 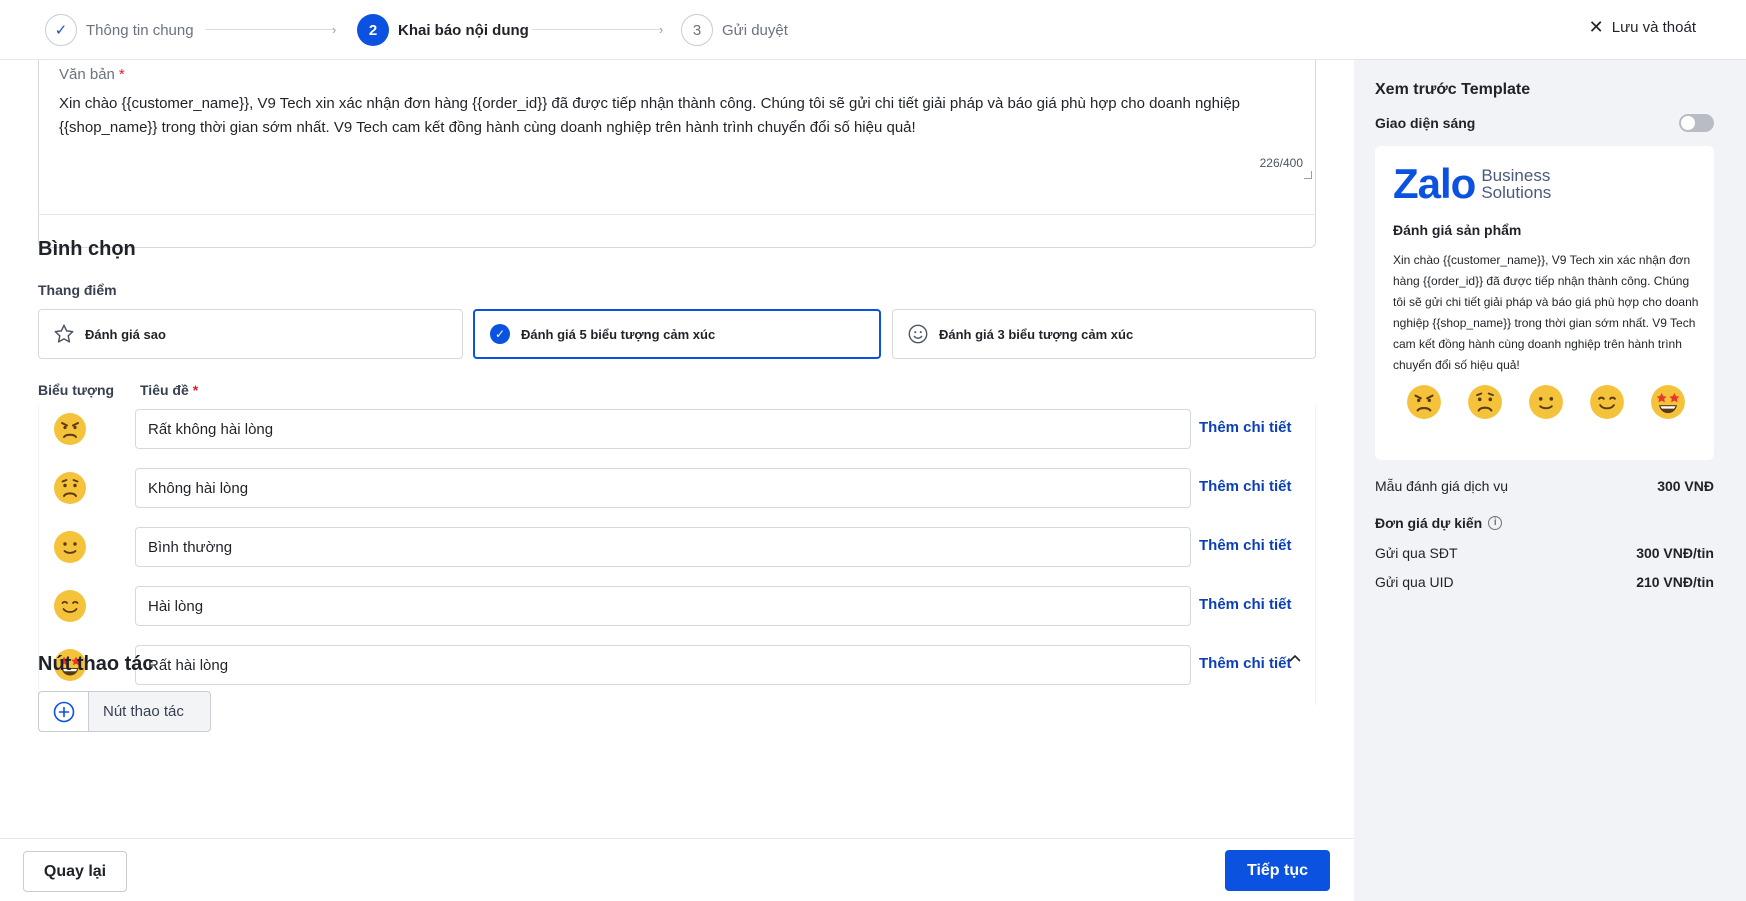 I want to click on star-eyes-emoji-icon, so click(x=1668, y=402).